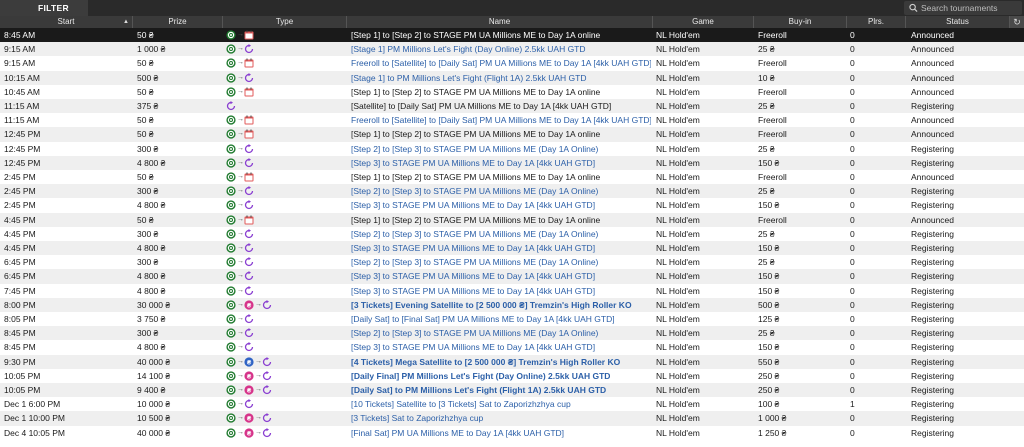  I want to click on start-time: 12:45 PM, so click(22, 148).